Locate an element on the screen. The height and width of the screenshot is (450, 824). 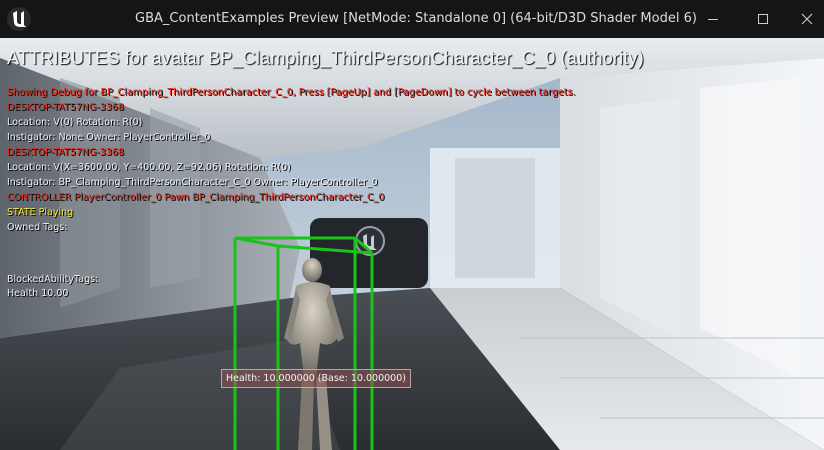
close-button is located at coordinates (804, 19).